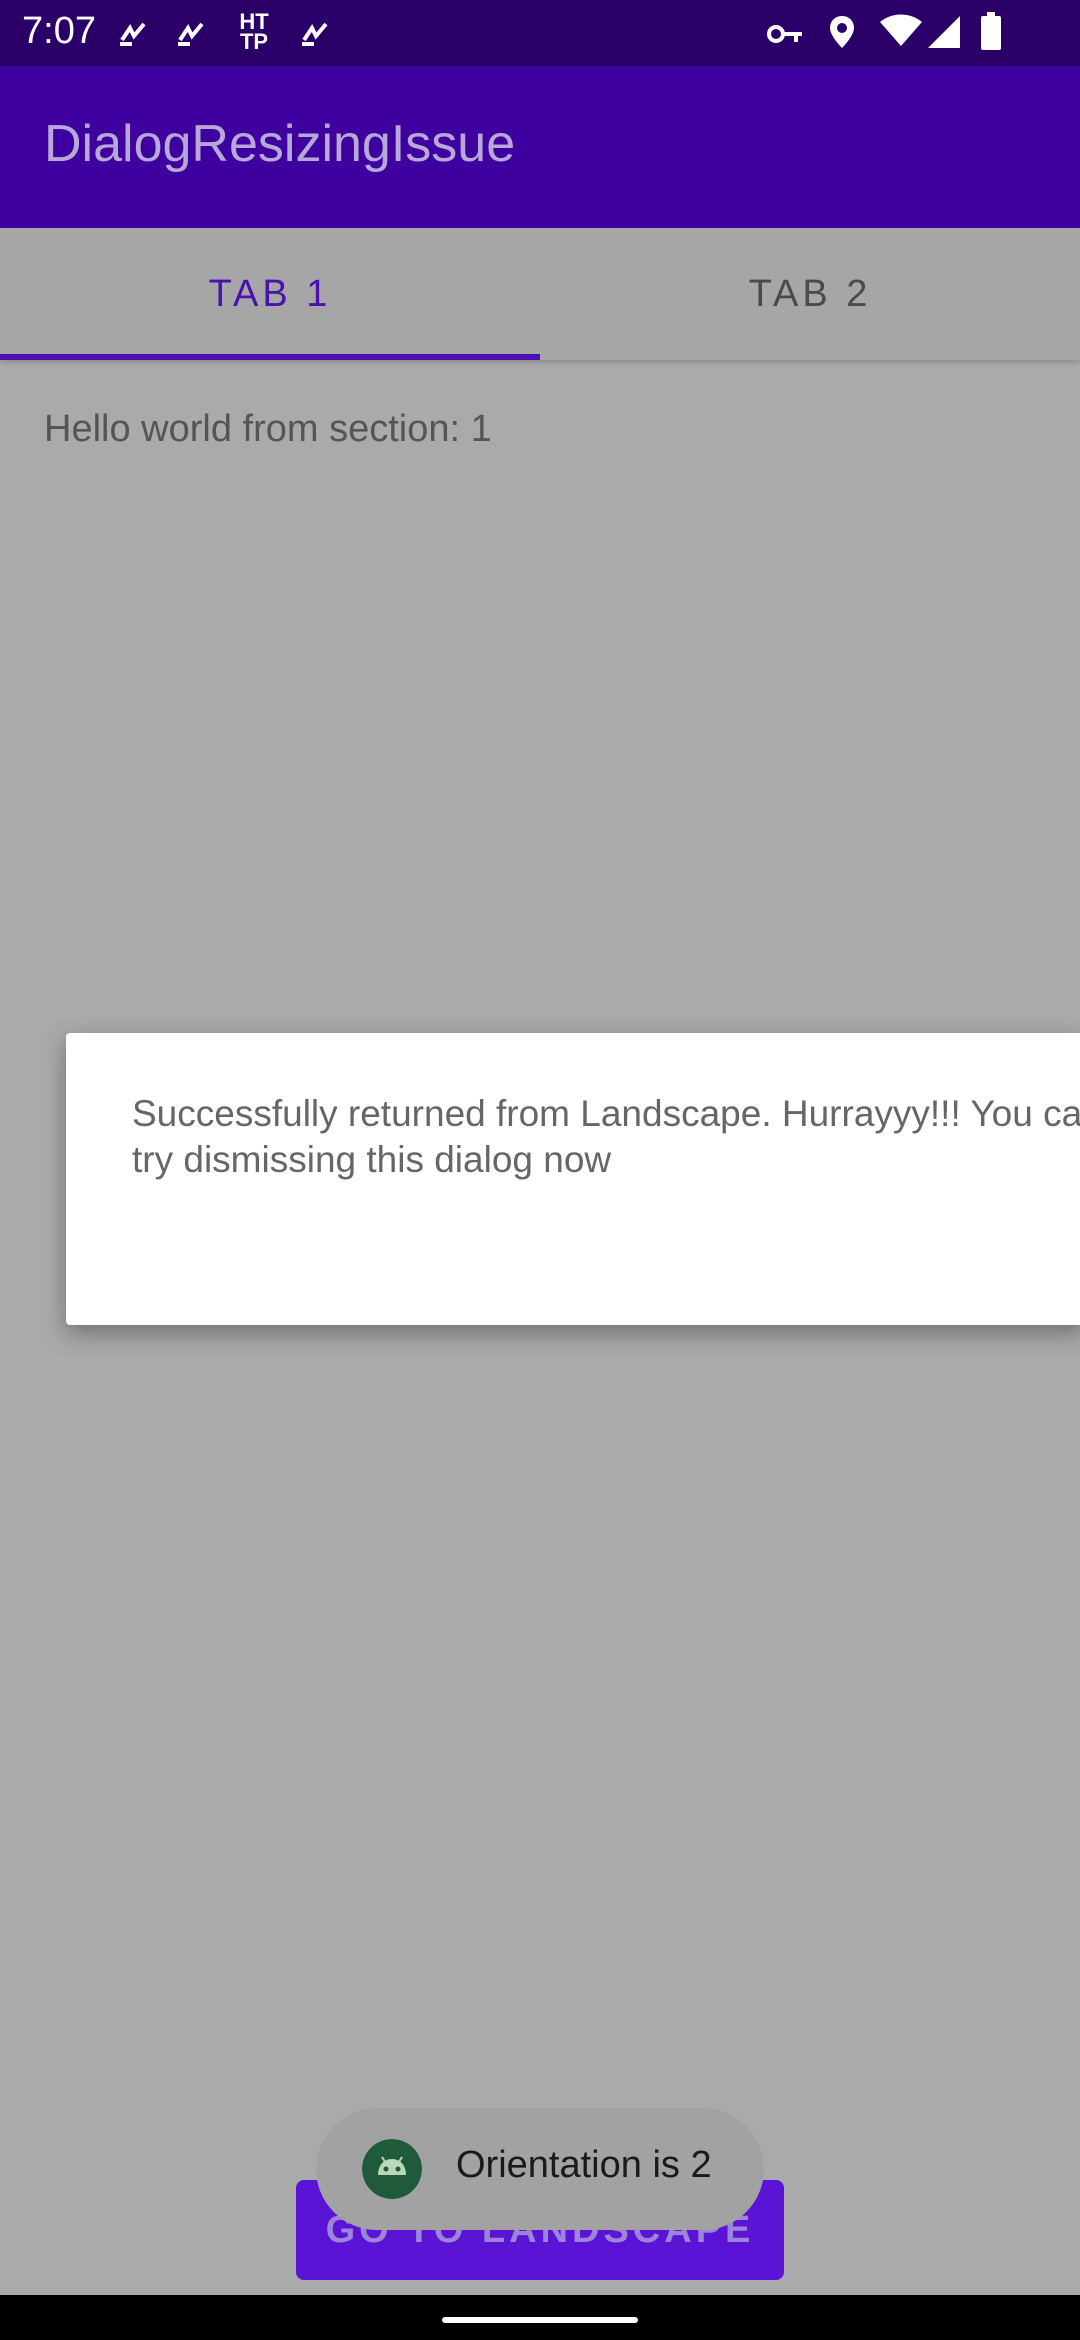 This screenshot has width=1080, height=2340. I want to click on app-bar: DialogResizingIssue, so click(540, 147).